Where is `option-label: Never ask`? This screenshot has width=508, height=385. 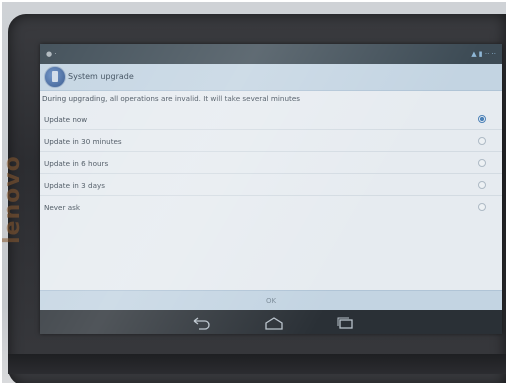 option-label: Never ask is located at coordinates (62, 207).